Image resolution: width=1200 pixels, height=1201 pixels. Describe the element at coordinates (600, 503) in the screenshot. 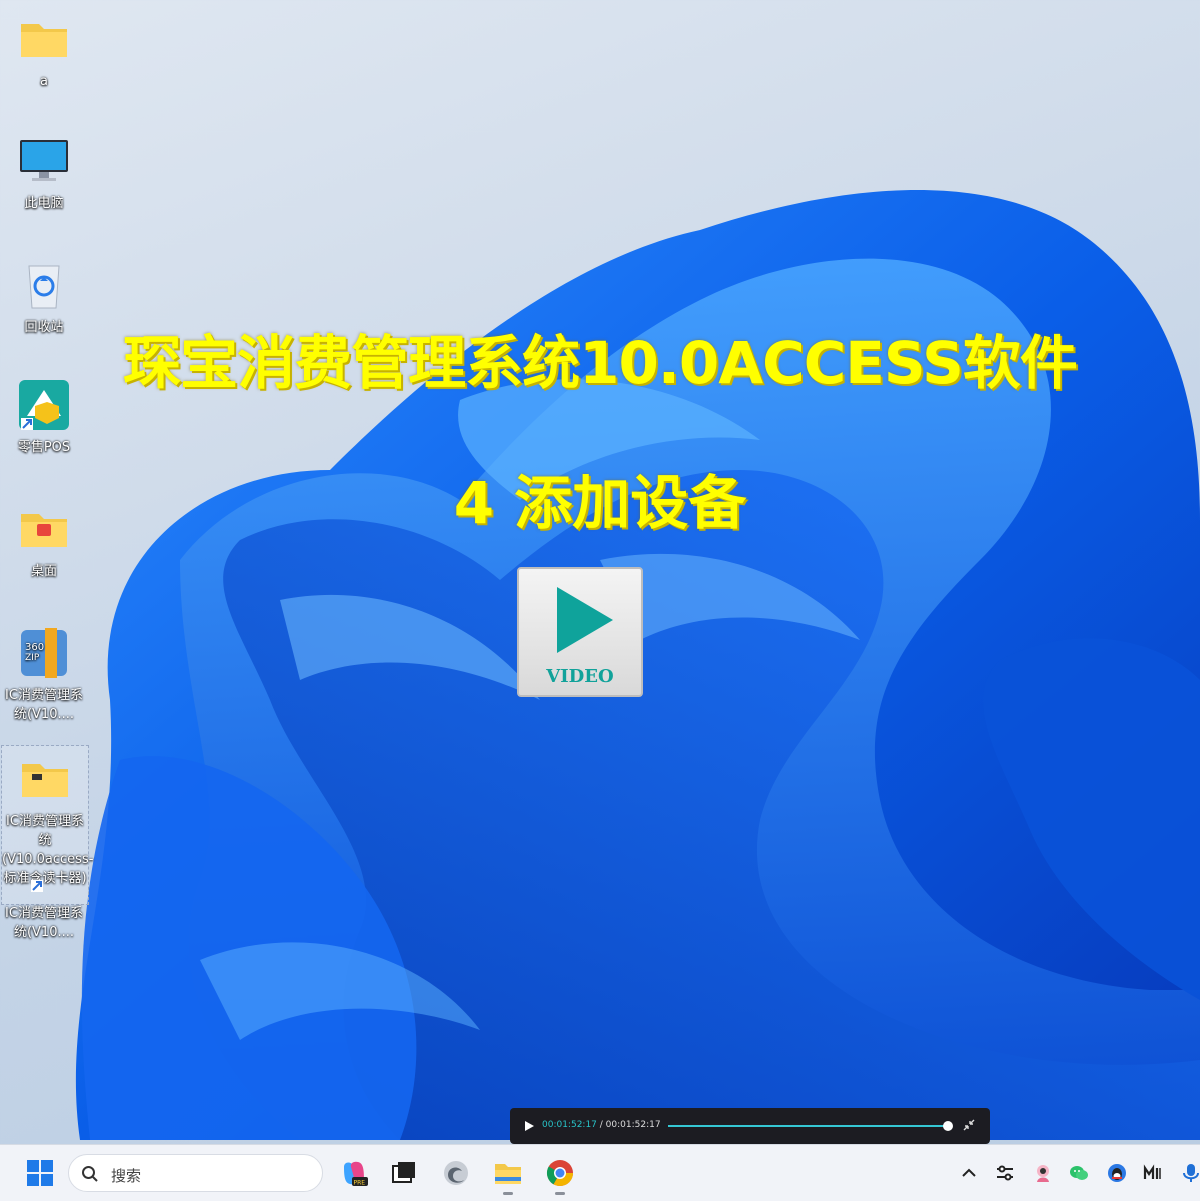

I see `video-subtitle: 4 添加设备` at that location.